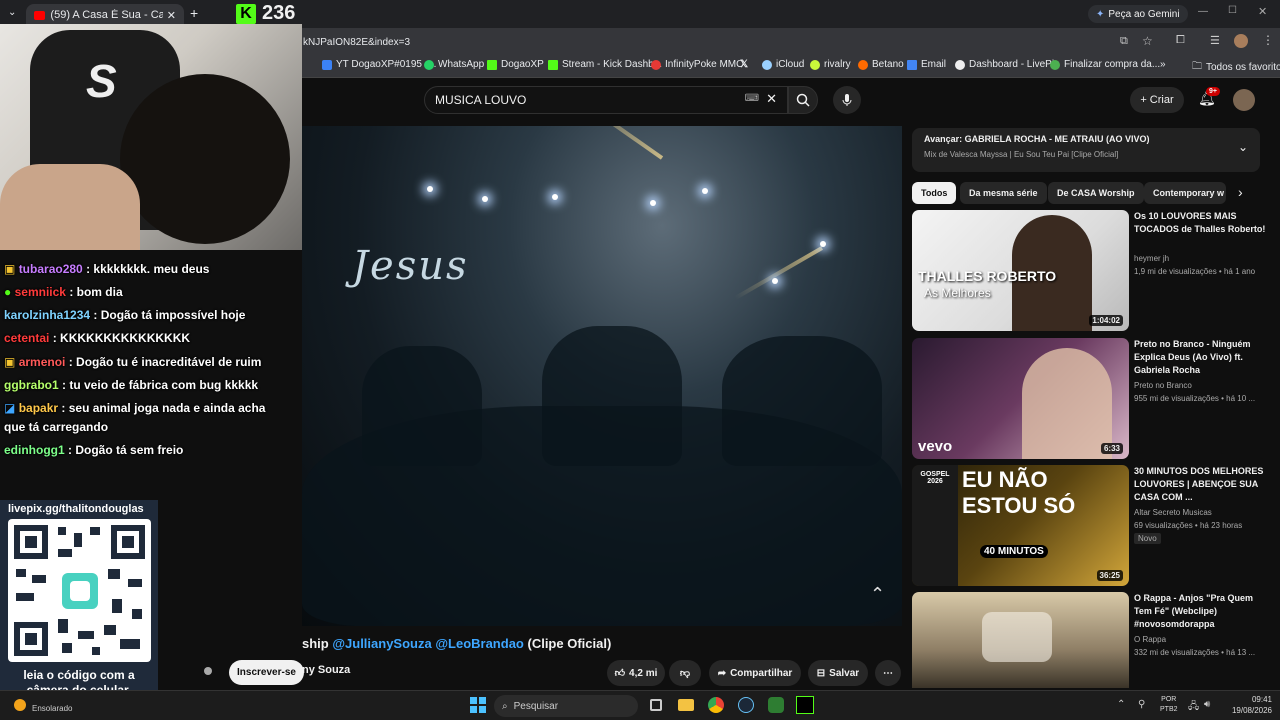  I want to click on video-channel: O Rappa, so click(1200, 639).